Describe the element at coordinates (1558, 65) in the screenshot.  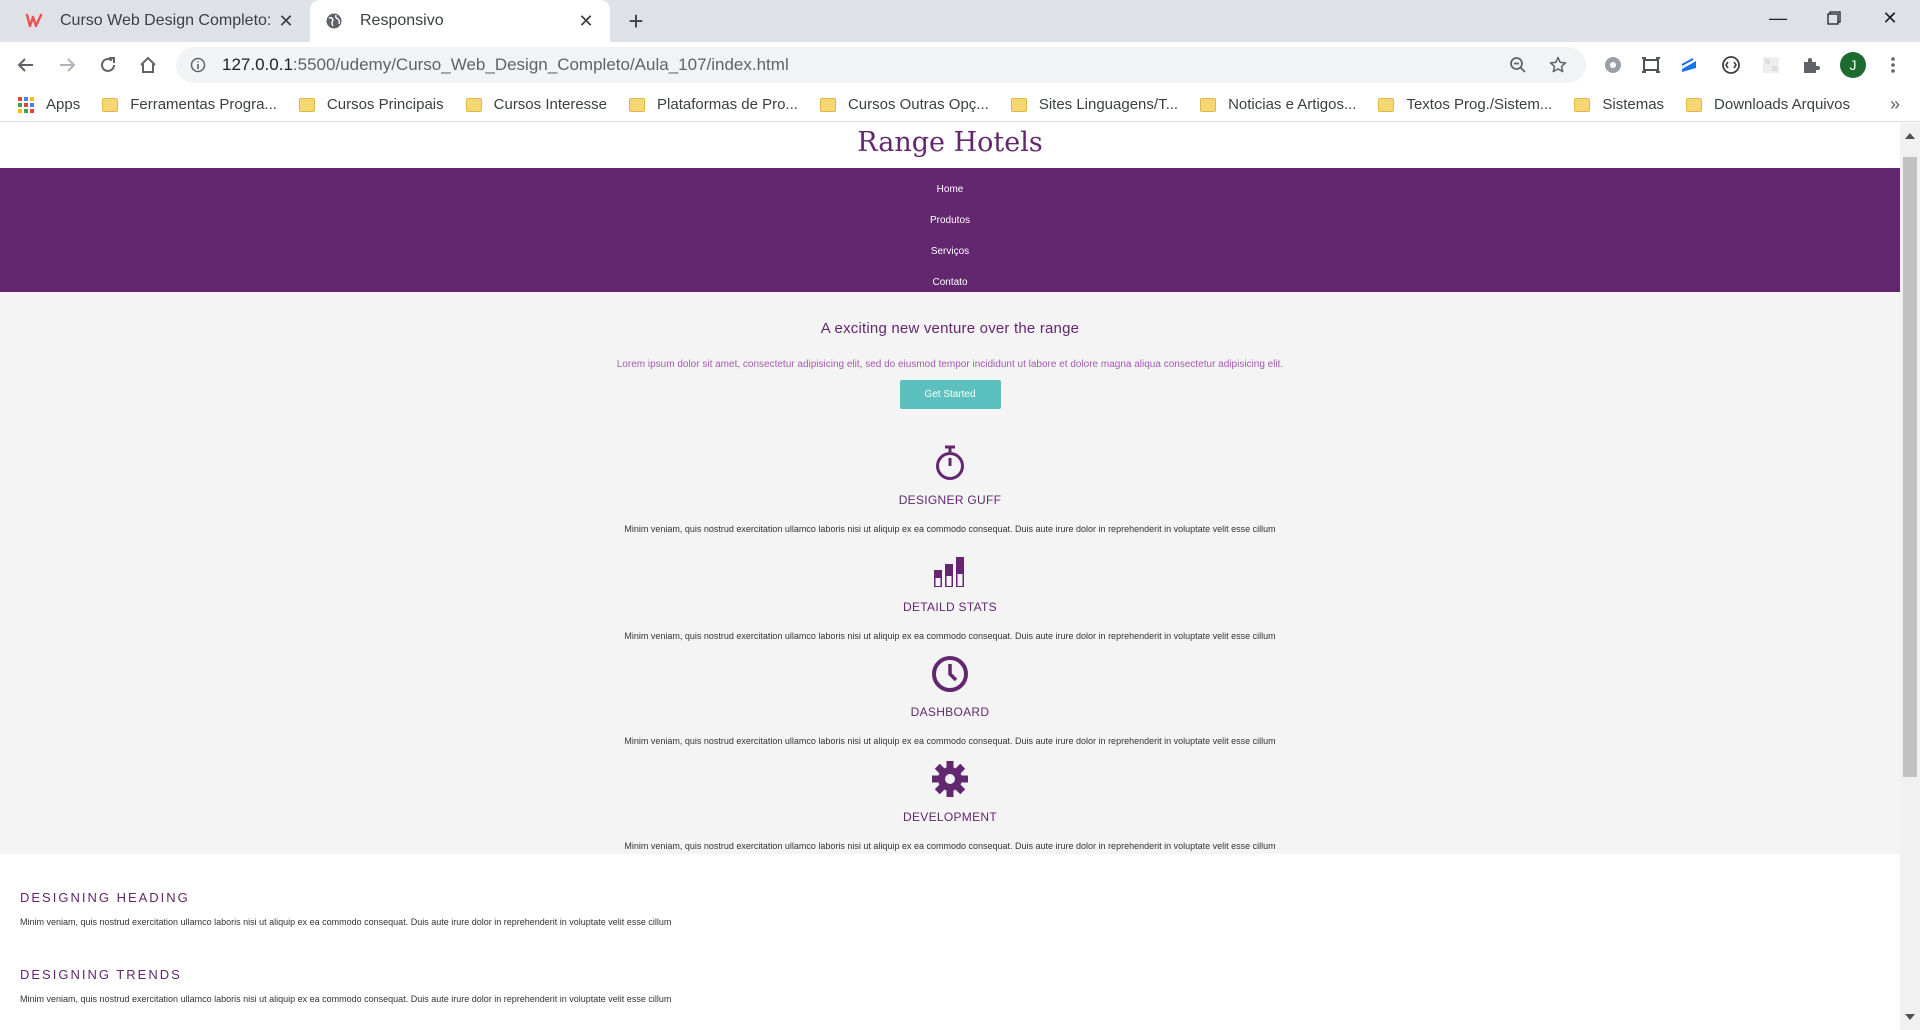
I see `bookmark-star-icon` at that location.